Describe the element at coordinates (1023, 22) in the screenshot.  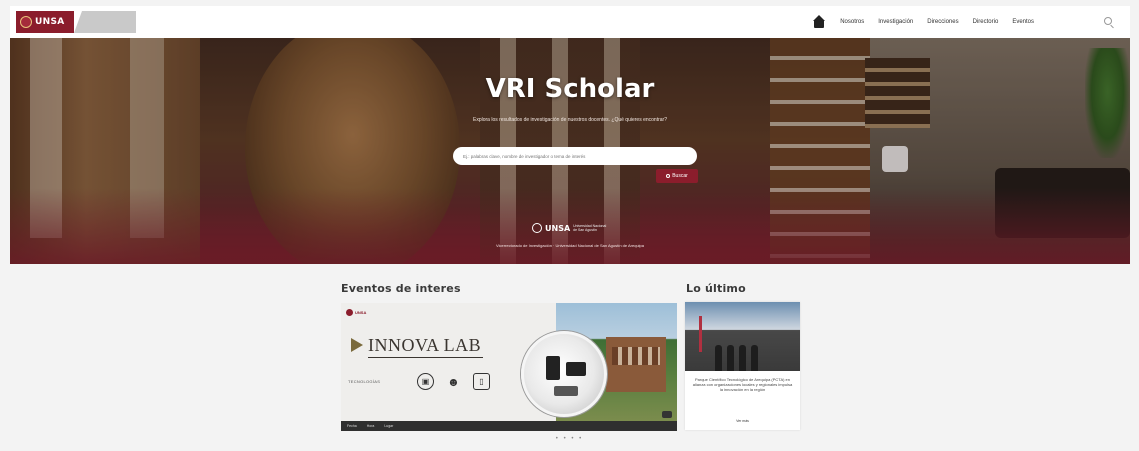
I see `nav-item-eventos: Eventos` at that location.